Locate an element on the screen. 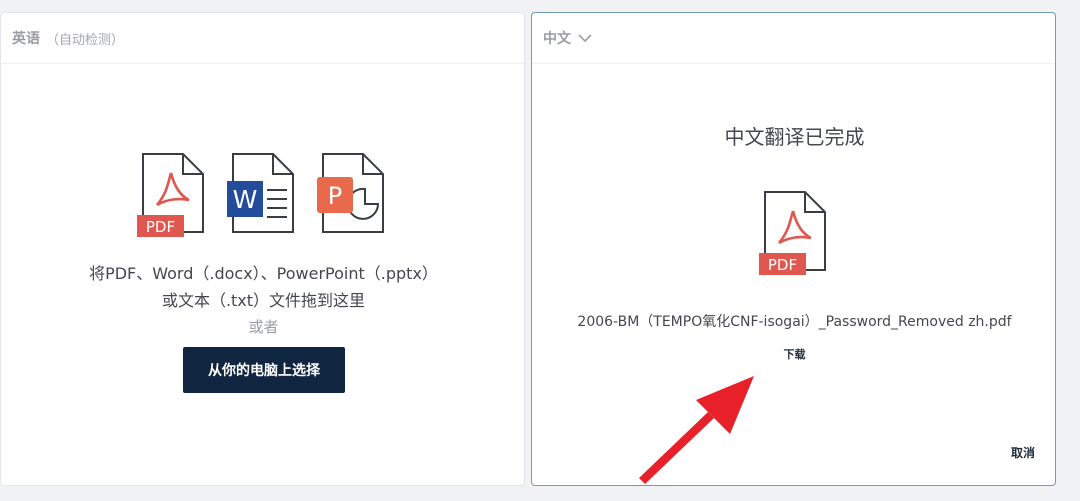 The width and height of the screenshot is (1080, 501). translation-complete-title: 中文翻译已完成 is located at coordinates (794, 137).